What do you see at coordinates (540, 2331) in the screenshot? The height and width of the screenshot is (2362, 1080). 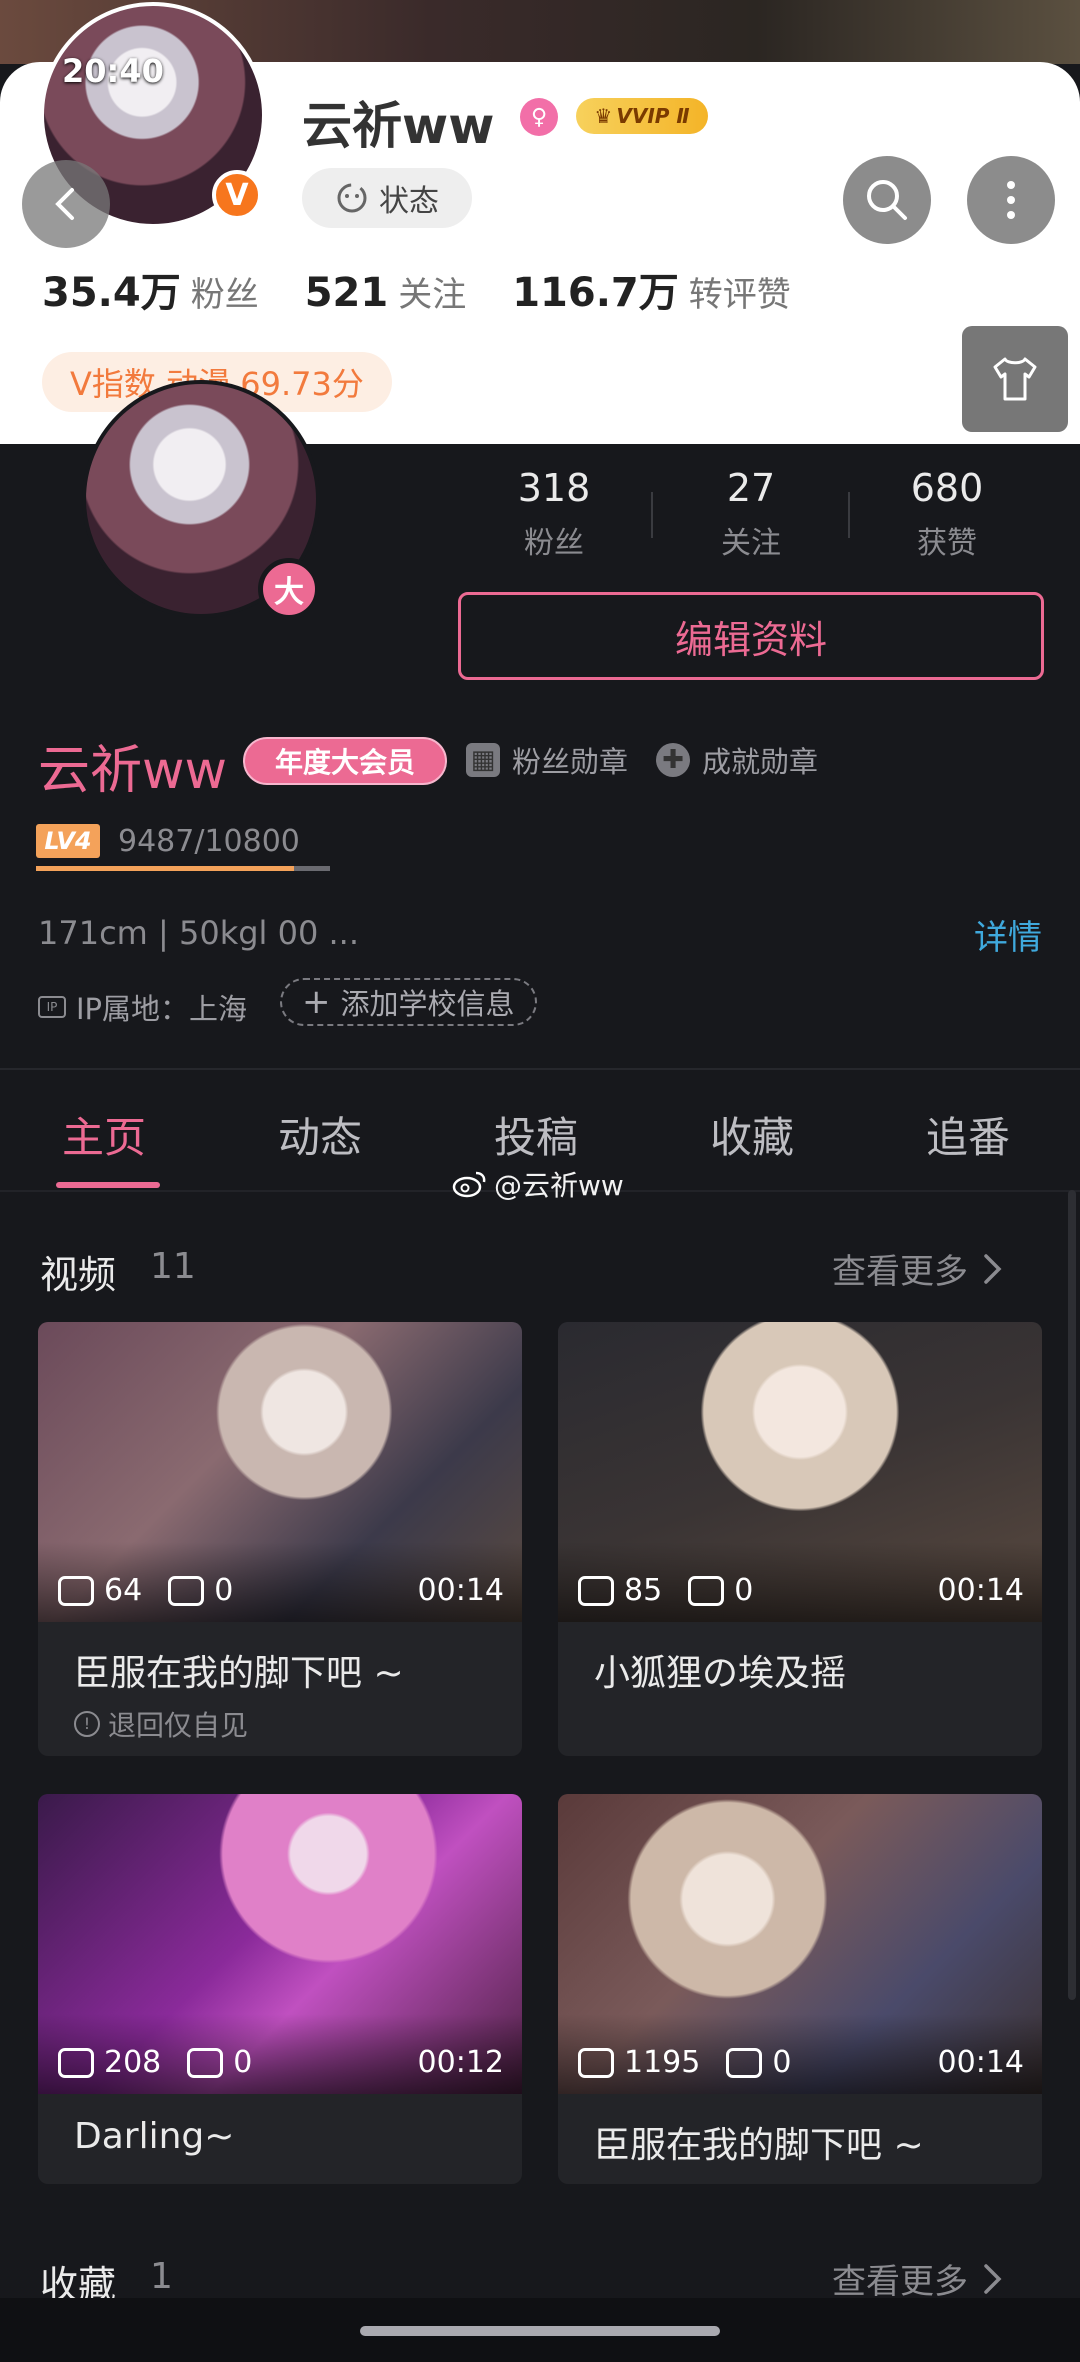 I see `home-indicator` at bounding box center [540, 2331].